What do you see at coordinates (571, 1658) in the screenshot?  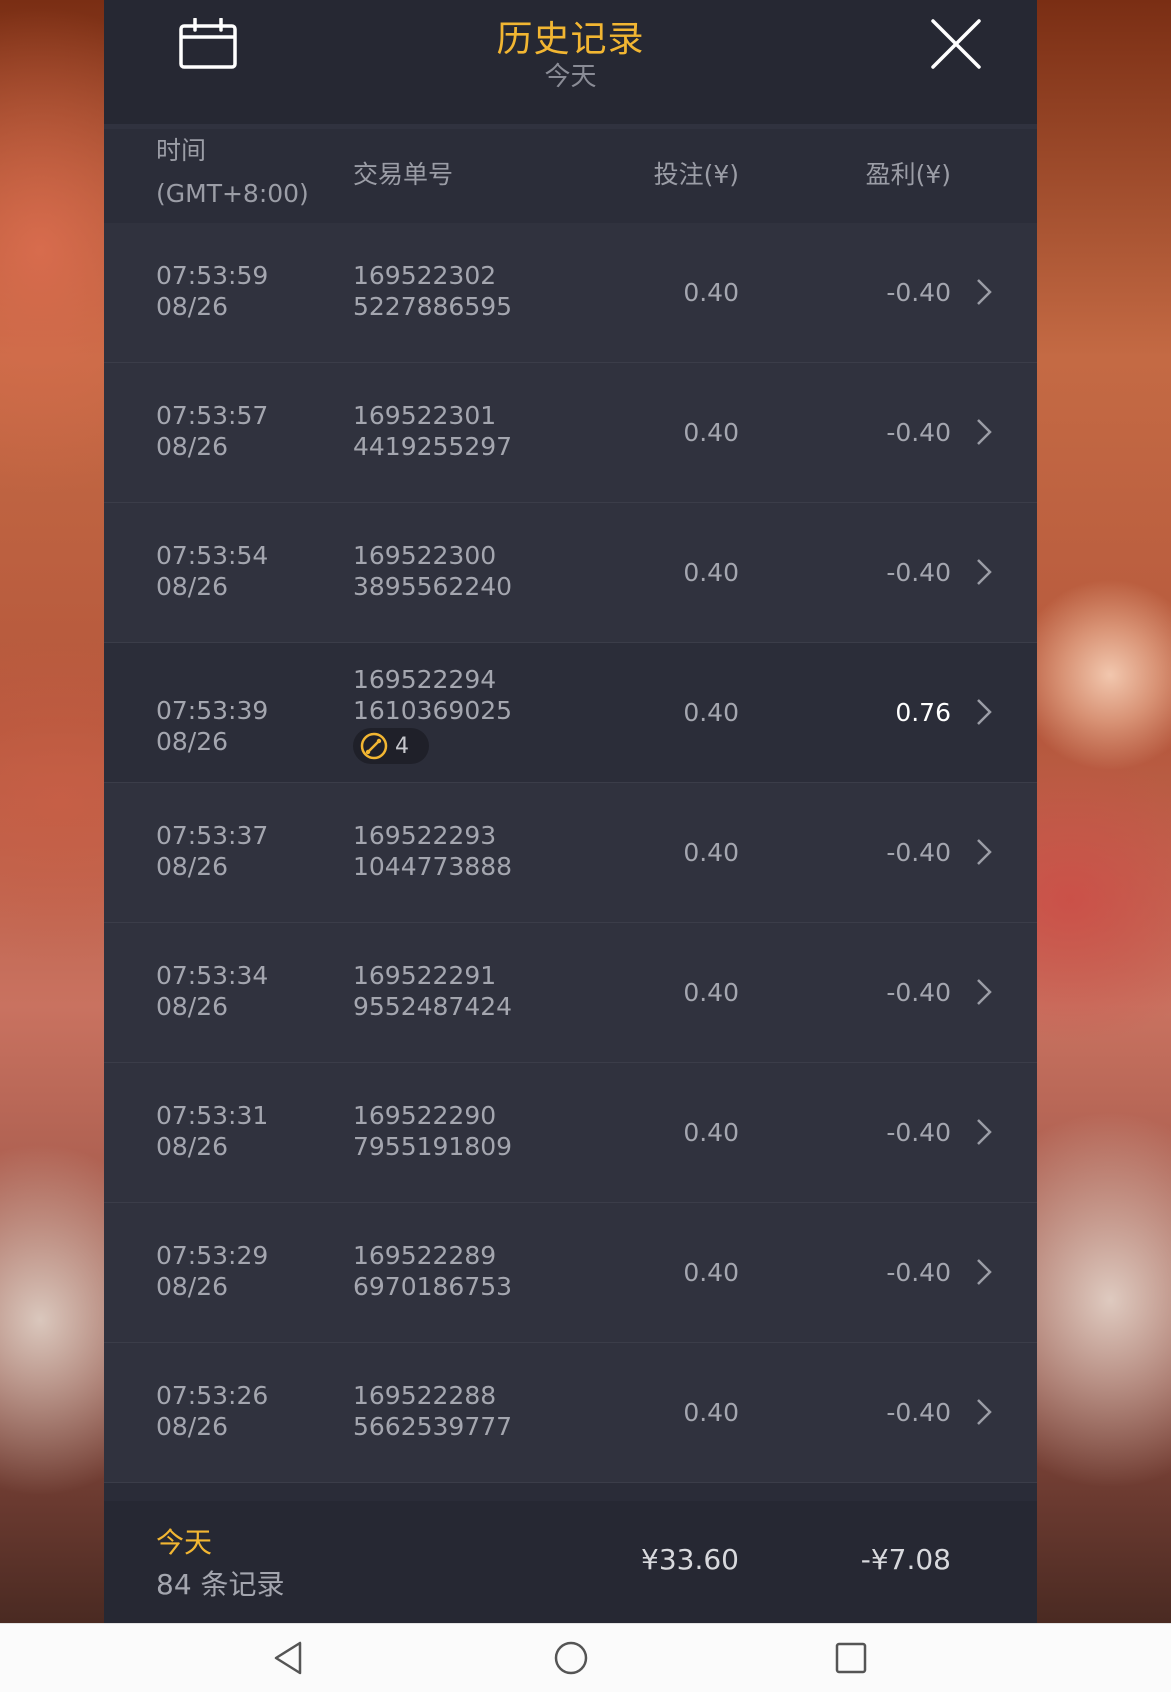 I see `home-icon` at bounding box center [571, 1658].